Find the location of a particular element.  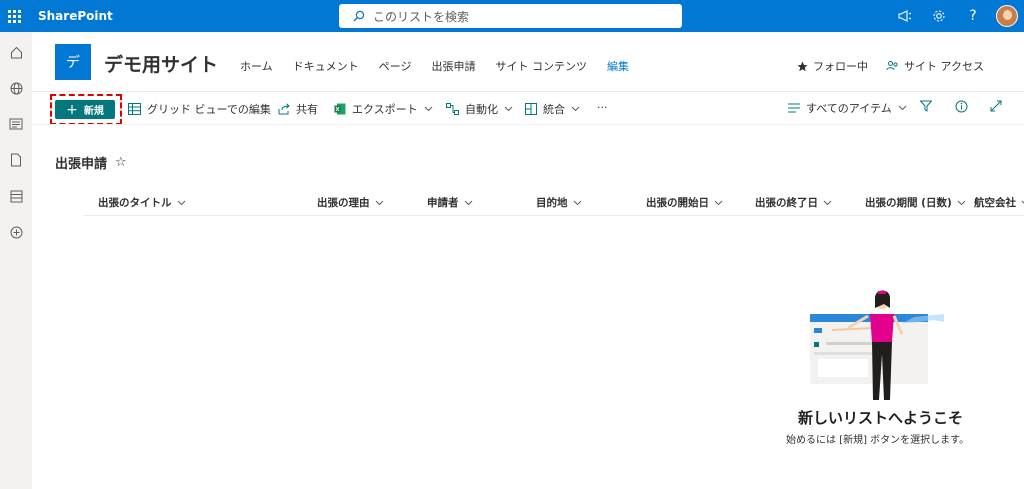

ellipsis-icon: ··· is located at coordinates (602, 107).